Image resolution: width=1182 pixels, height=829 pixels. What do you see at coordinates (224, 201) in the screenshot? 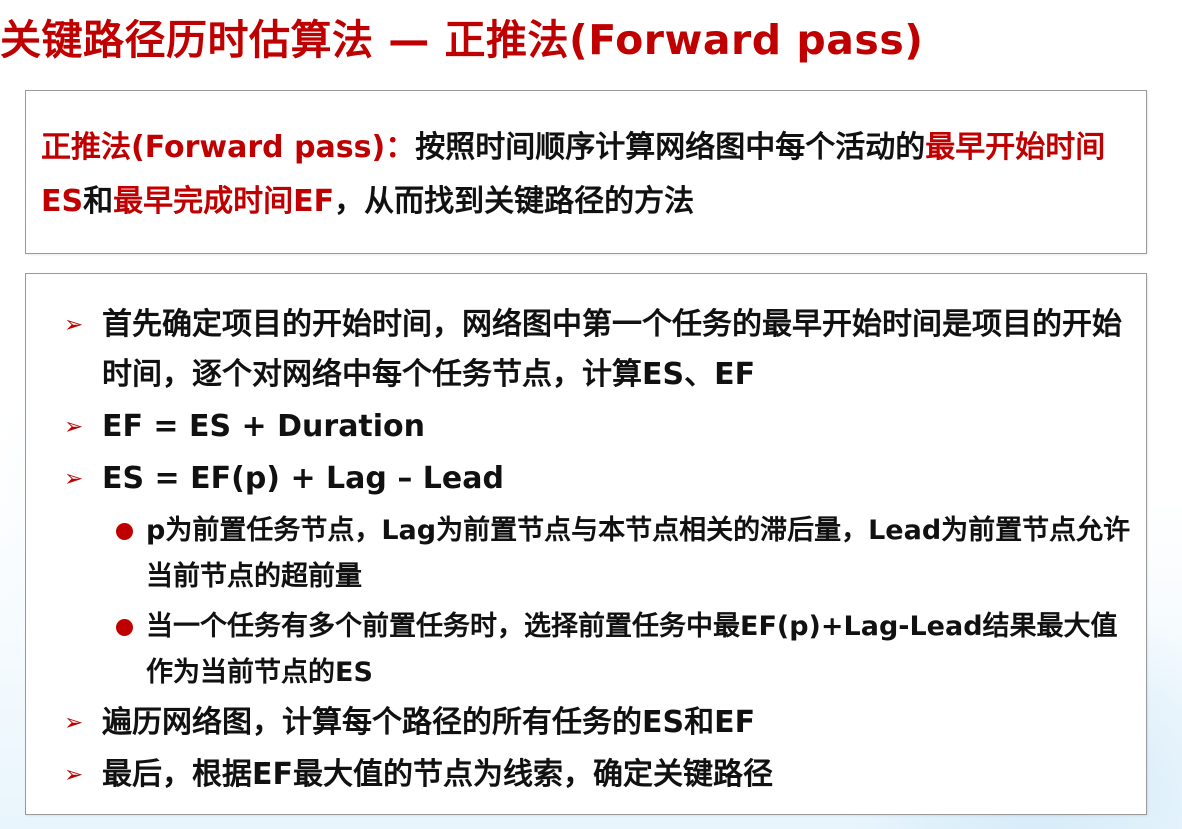
I see `definition-highlight-ef: 最早完成时间EF` at bounding box center [224, 201].